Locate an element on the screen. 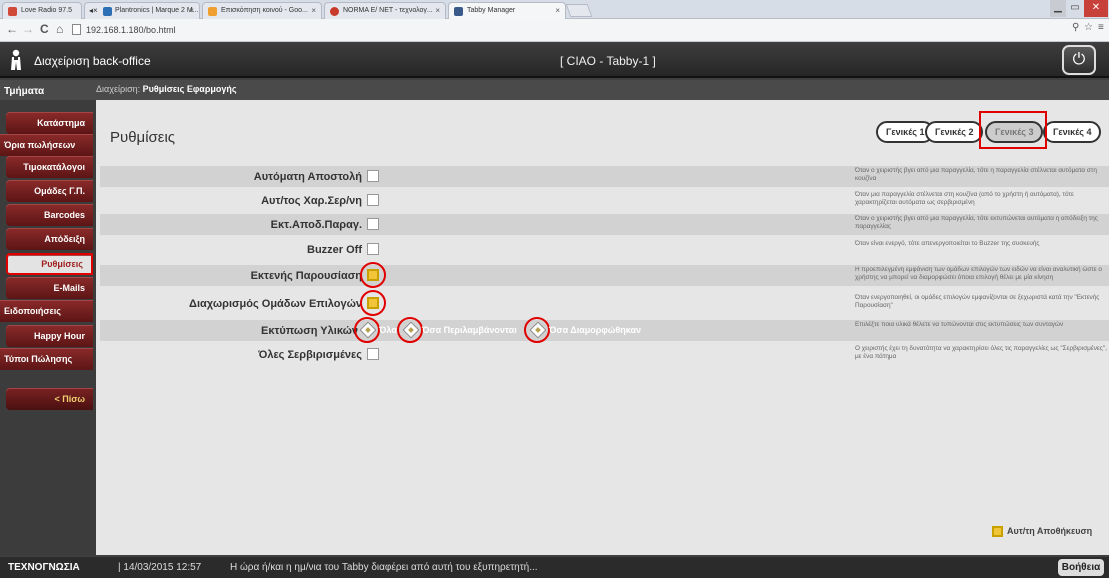 This screenshot has height=578, width=1109. browser-tab: ◂× Plantronics | Marque 2 M... × is located at coordinates (142, 10).